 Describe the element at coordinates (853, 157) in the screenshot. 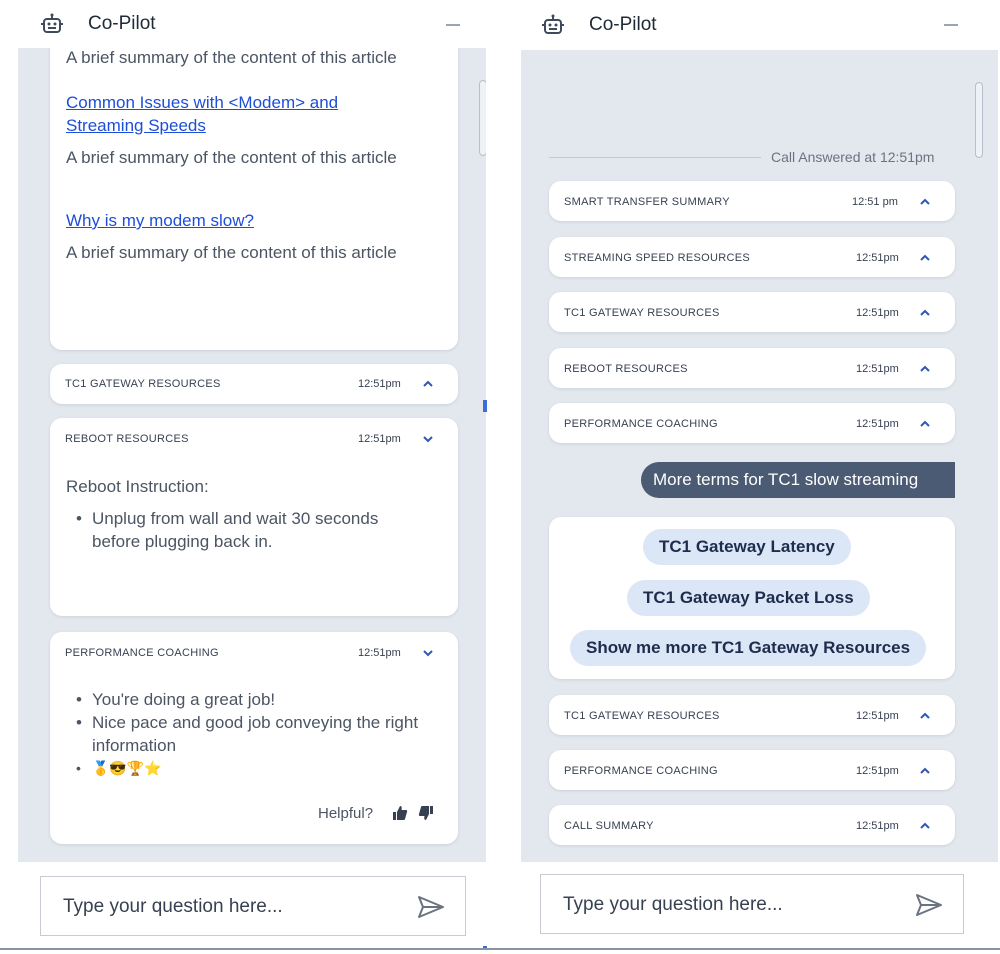

I see `call-answered-label: Call Answered at 12:51pm` at that location.